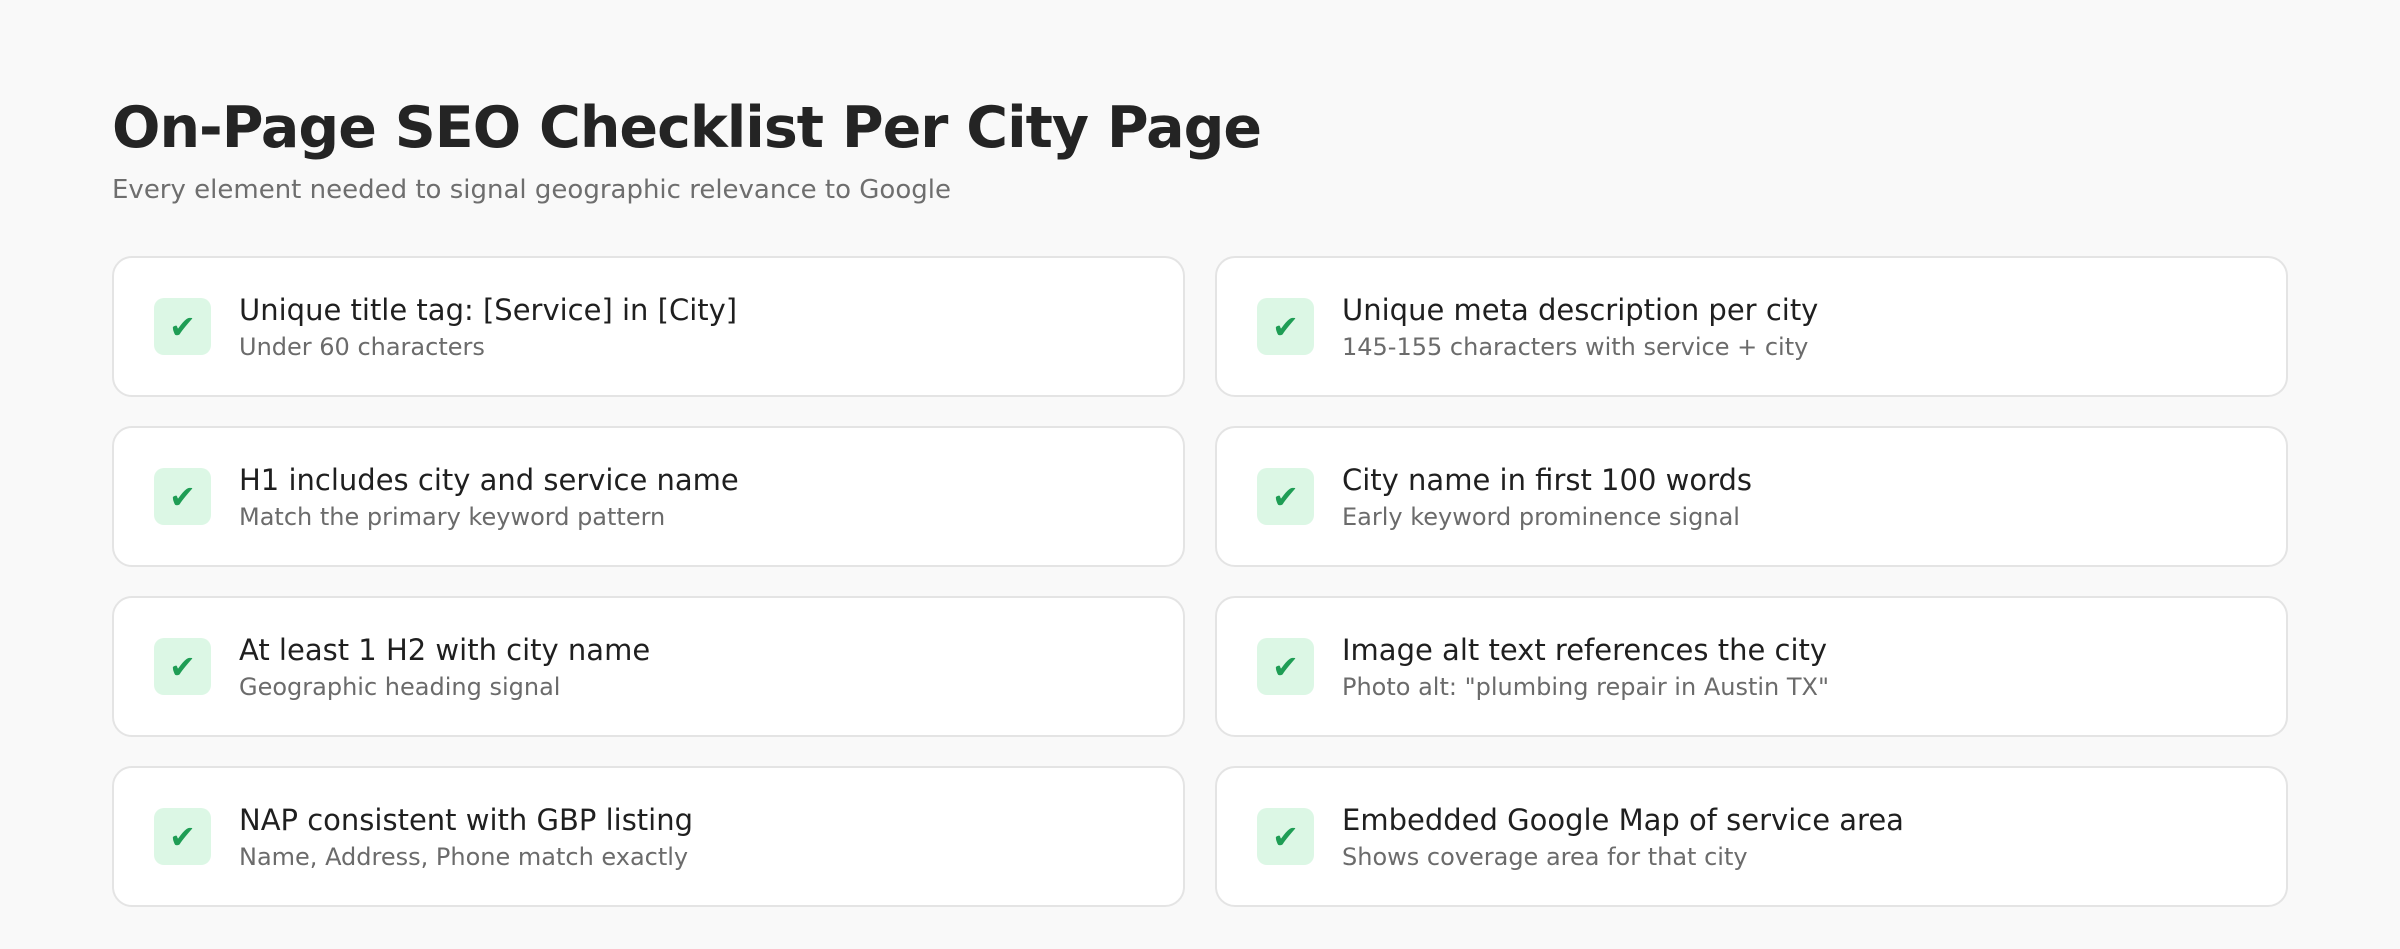 The width and height of the screenshot is (2400, 949). I want to click on checklist-item-title: H1 includes city and service name, so click(489, 479).